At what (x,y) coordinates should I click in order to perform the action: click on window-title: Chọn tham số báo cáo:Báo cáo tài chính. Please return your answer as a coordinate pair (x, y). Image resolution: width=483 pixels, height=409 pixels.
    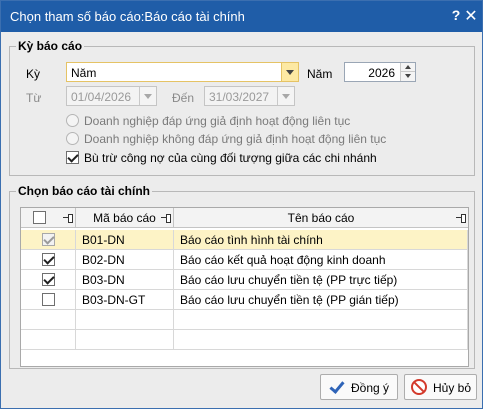
    Looking at the image, I should click on (127, 16).